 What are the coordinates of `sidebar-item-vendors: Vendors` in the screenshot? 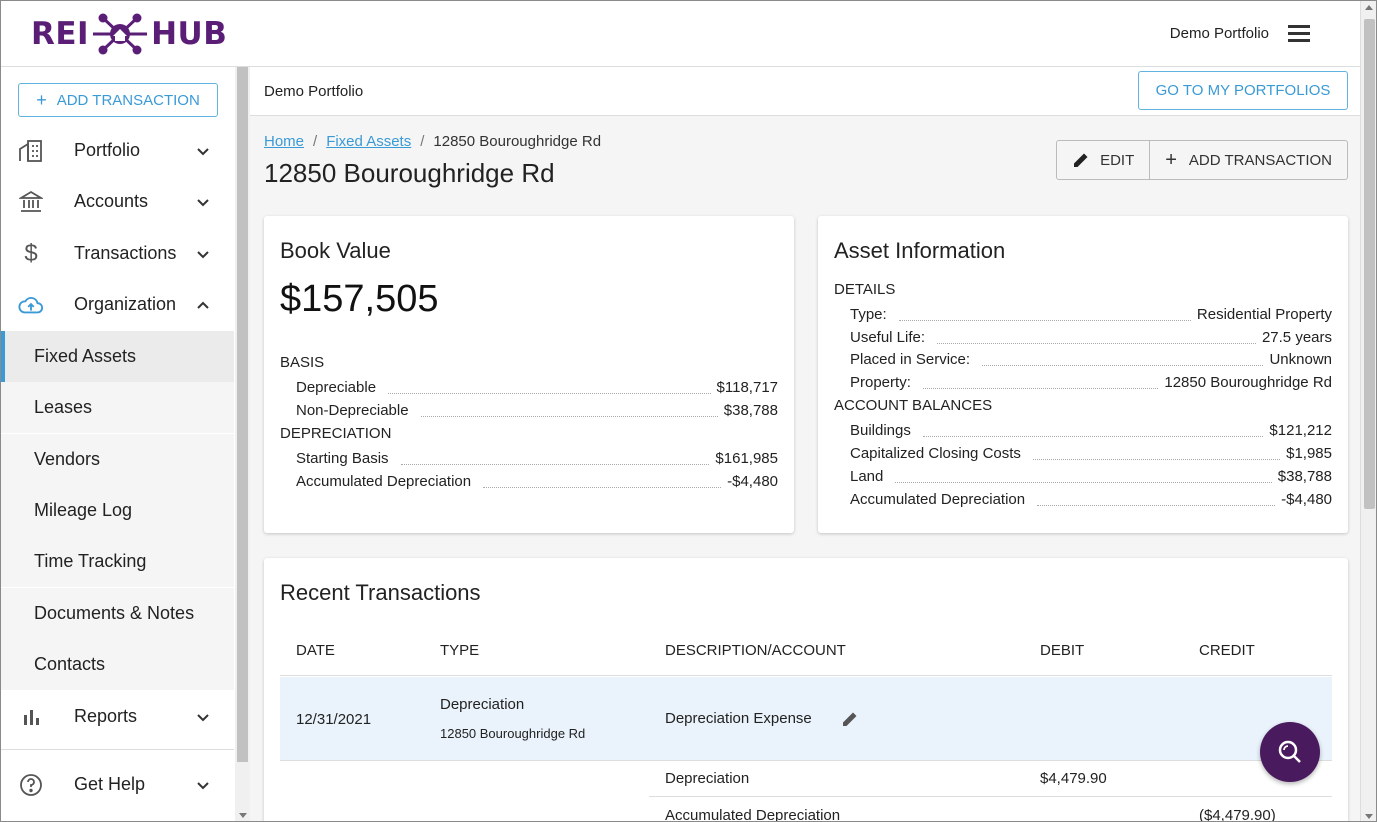 It's located at (117, 459).